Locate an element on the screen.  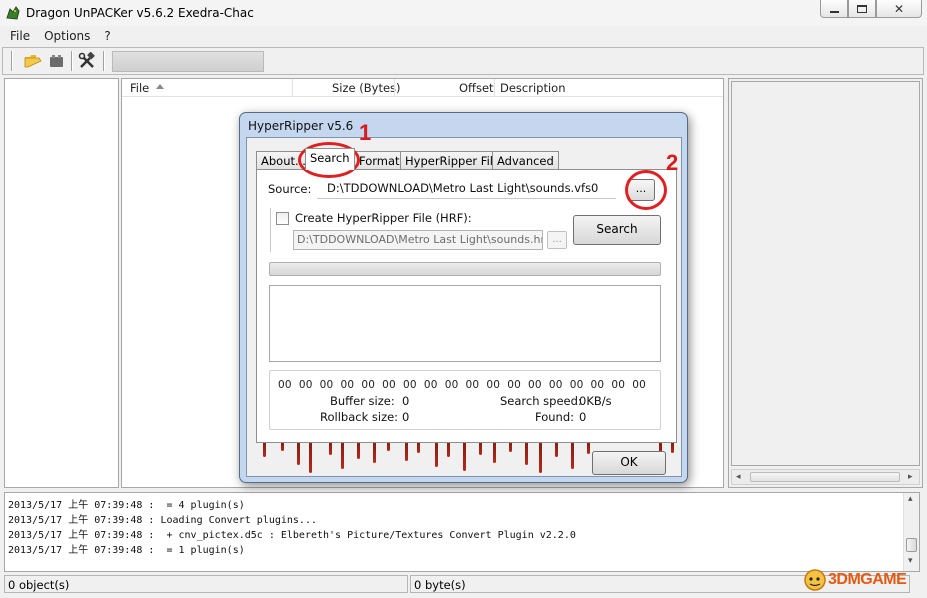
ok-button: OK is located at coordinates (629, 463).